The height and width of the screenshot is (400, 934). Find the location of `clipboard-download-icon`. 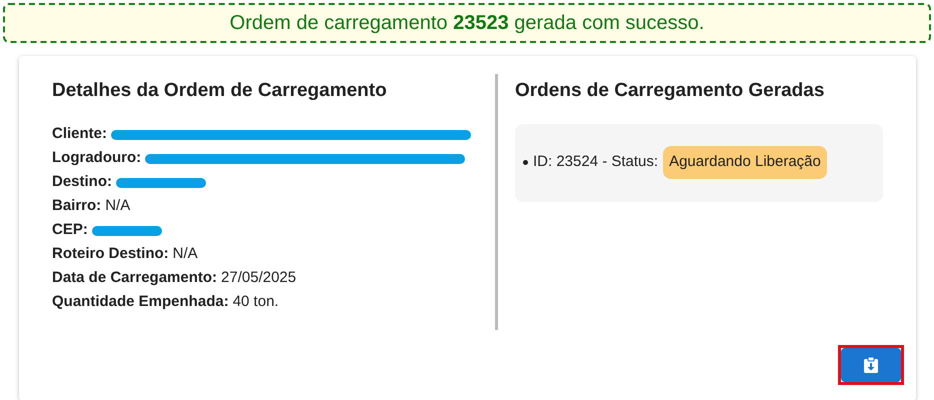

clipboard-download-icon is located at coordinates (871, 365).